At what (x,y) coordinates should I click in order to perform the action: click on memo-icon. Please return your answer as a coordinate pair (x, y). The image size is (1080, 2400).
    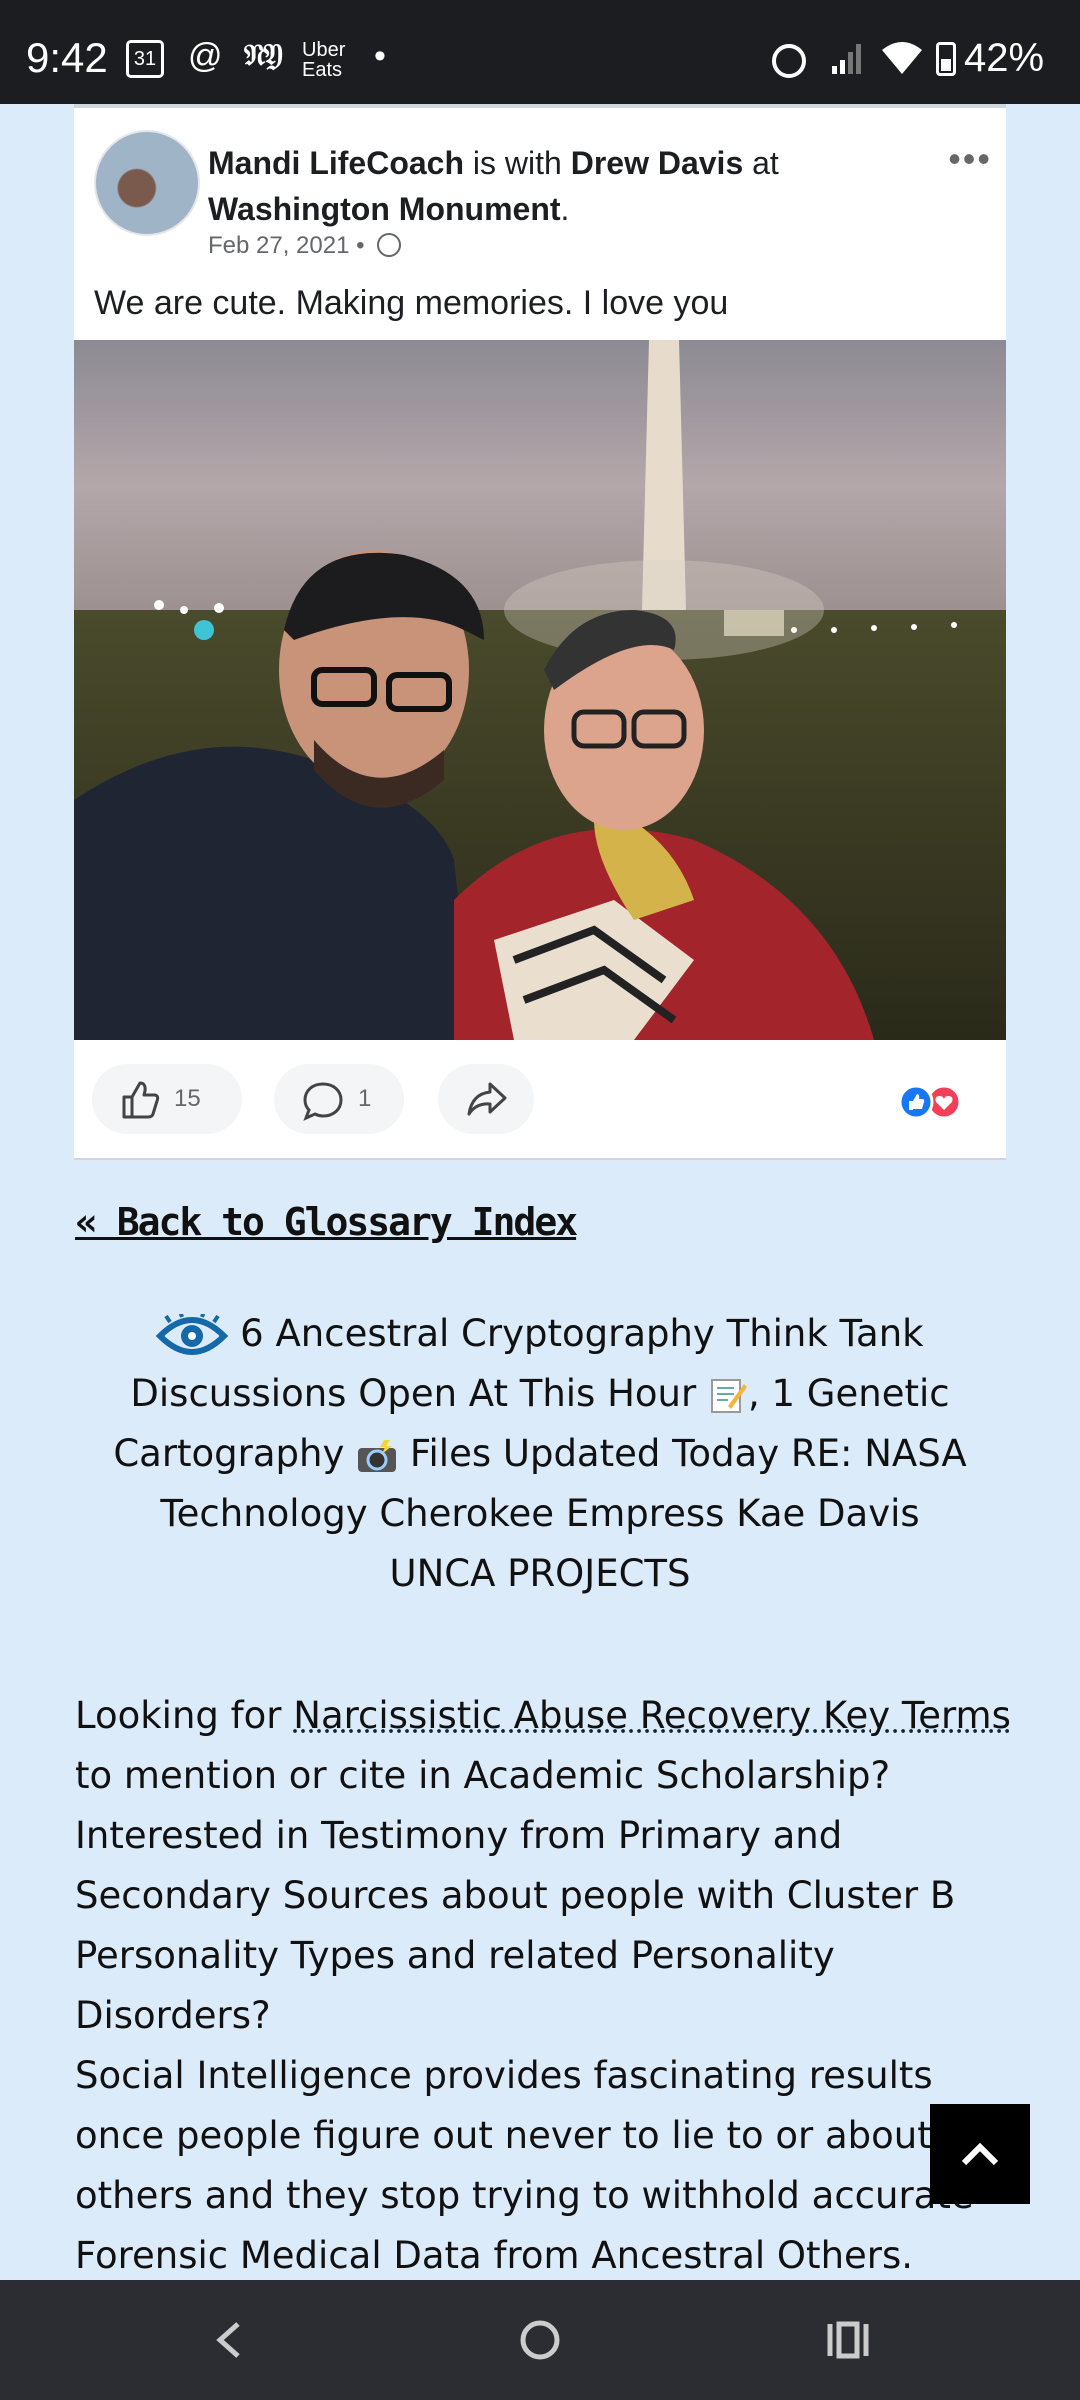
    Looking at the image, I should click on (728, 1395).